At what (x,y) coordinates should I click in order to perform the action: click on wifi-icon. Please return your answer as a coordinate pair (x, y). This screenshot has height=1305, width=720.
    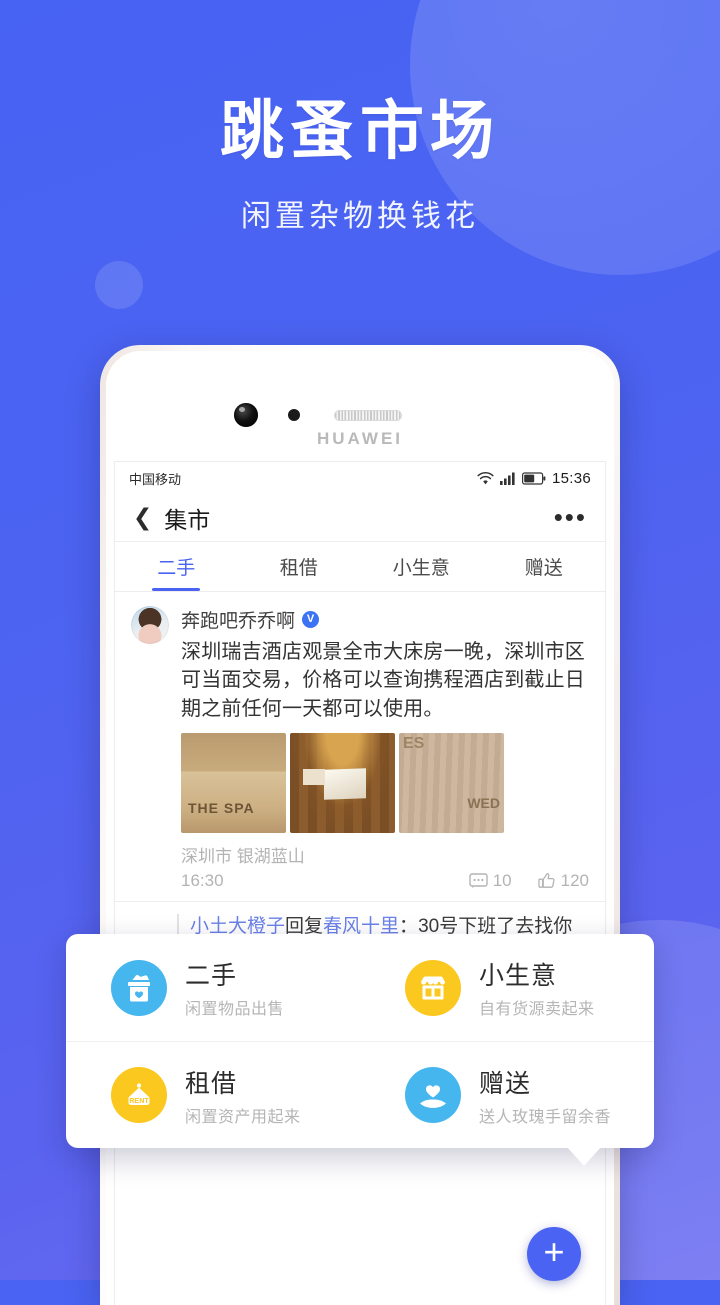
    Looking at the image, I should click on (485, 477).